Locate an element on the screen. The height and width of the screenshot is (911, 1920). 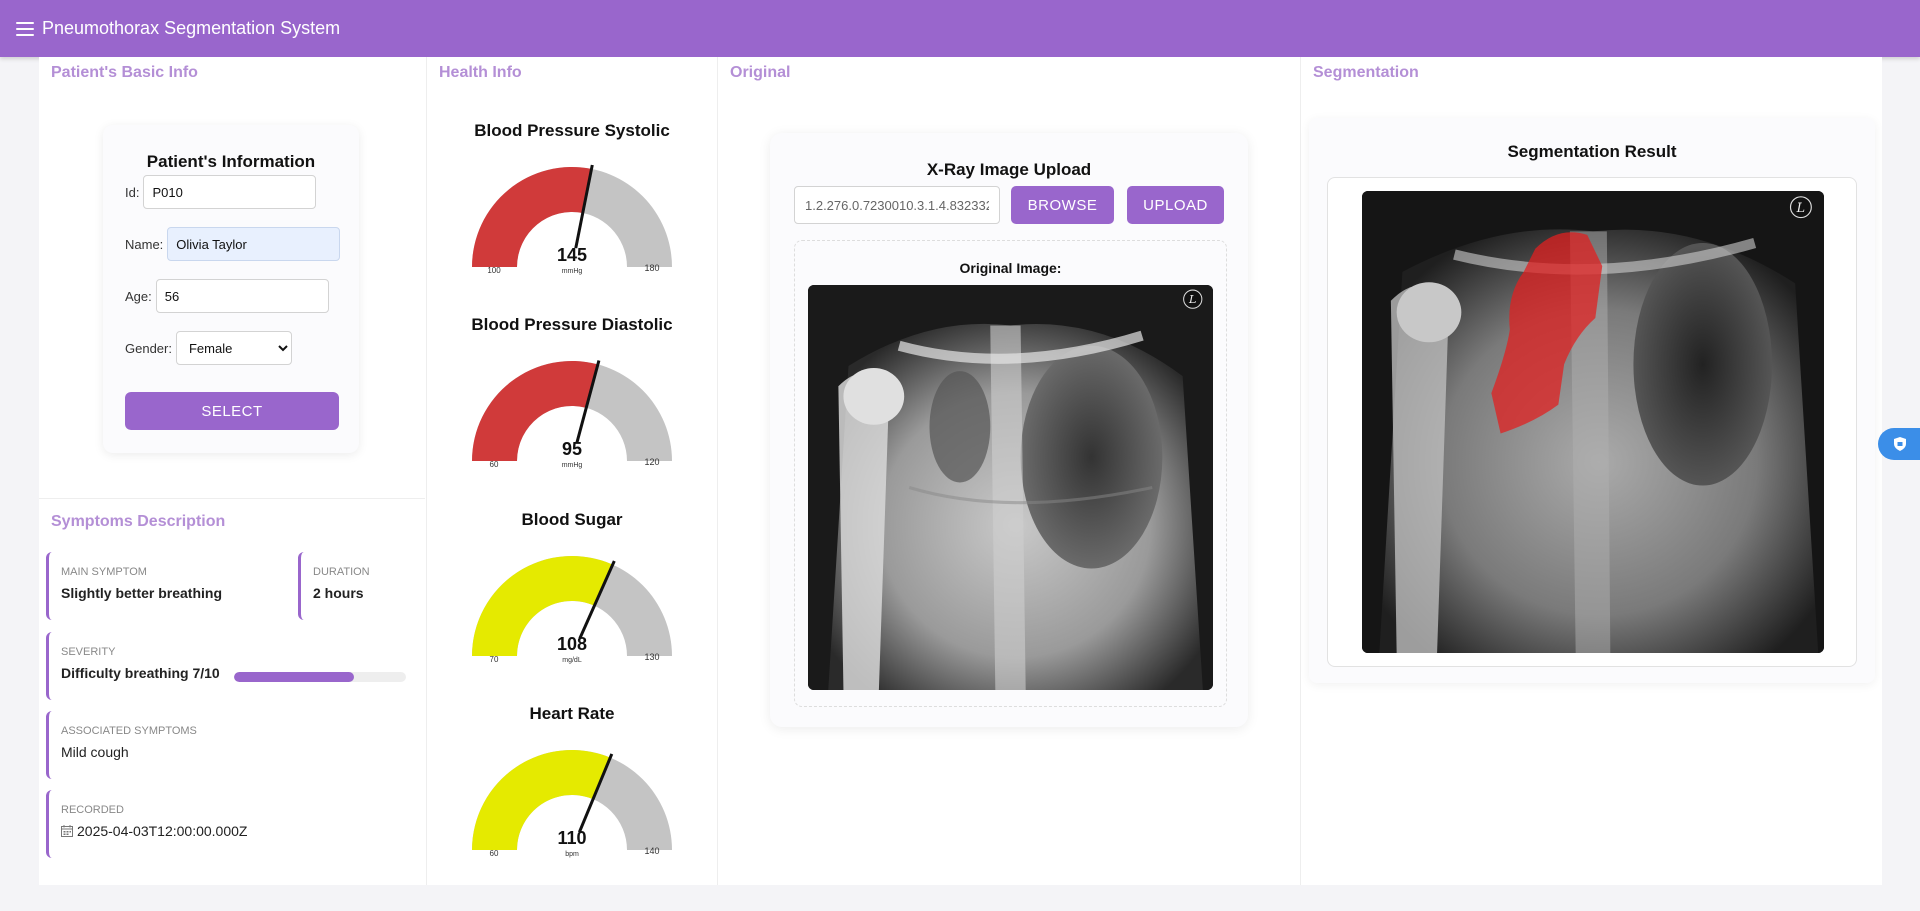
duration-label: DURATION is located at coordinates (341, 572).